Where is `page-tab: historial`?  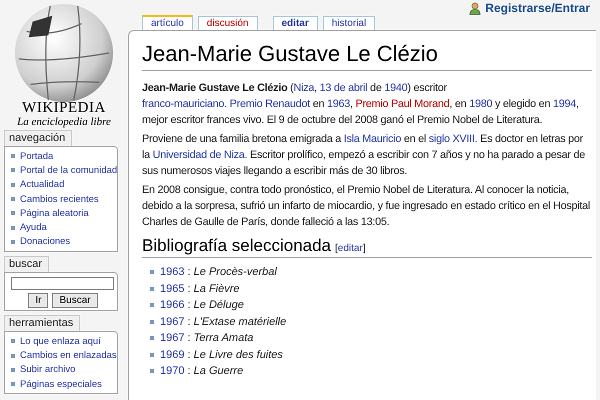 page-tab: historial is located at coordinates (349, 23).